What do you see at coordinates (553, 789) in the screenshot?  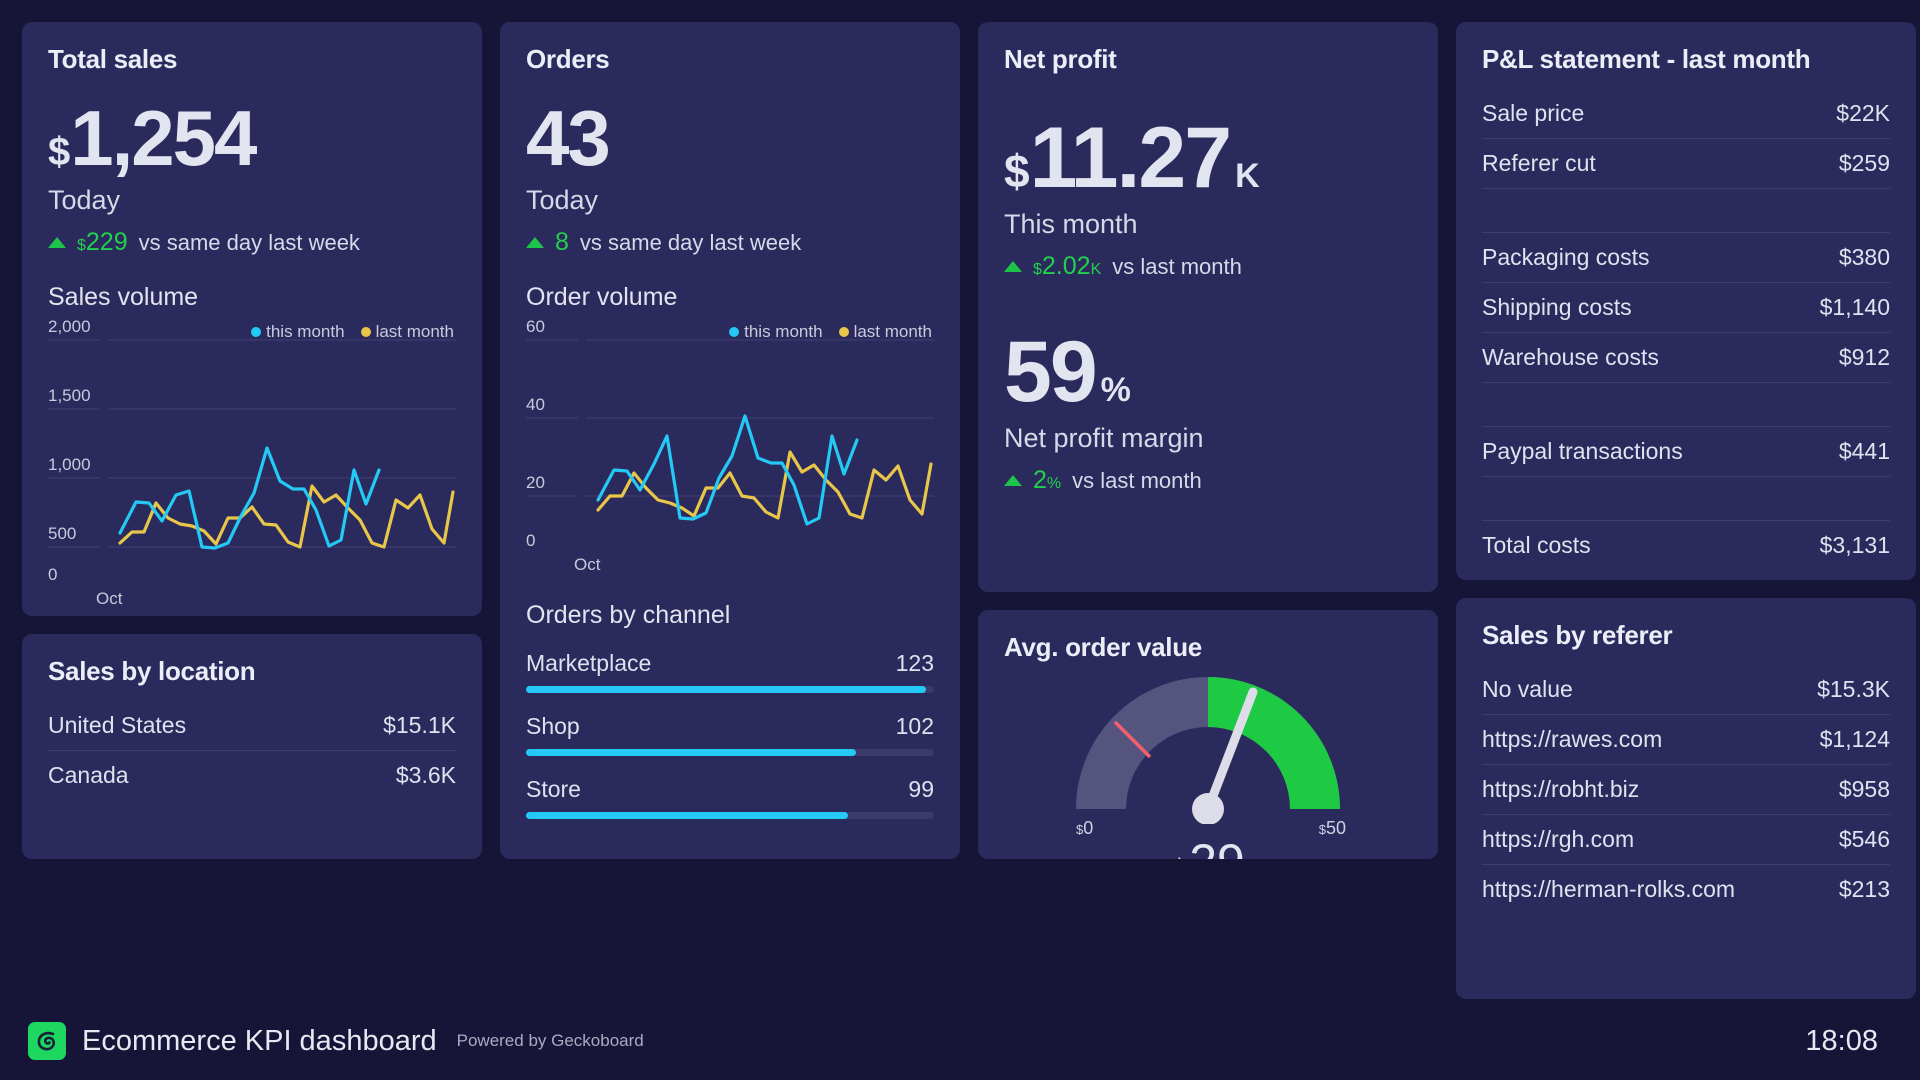 I see `bar-label: Store` at bounding box center [553, 789].